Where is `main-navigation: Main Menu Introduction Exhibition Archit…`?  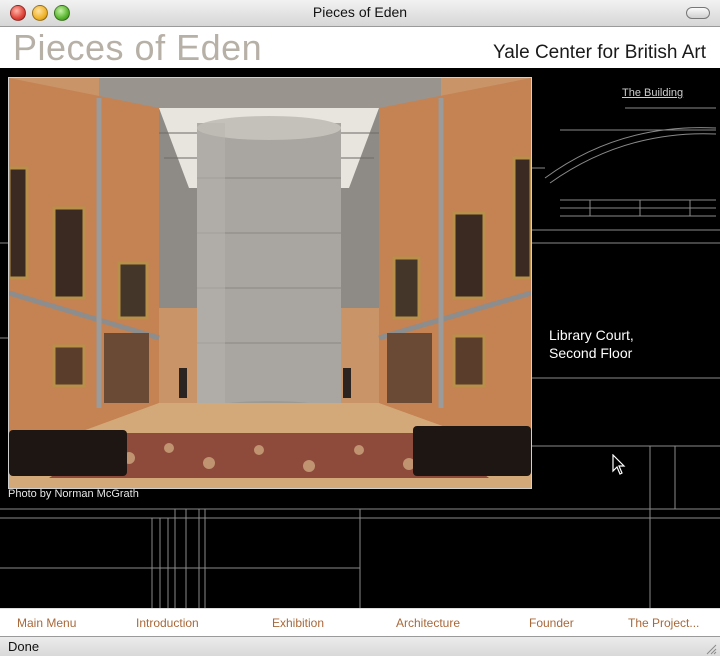
main-navigation: Main Menu Introduction Exhibition Archit… is located at coordinates (360, 622).